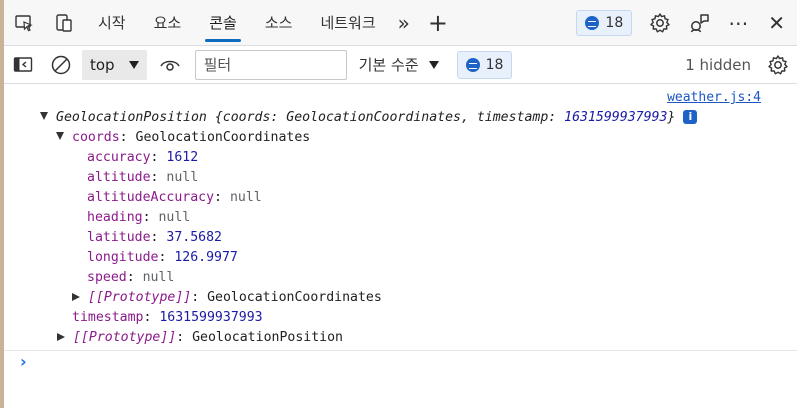 The height and width of the screenshot is (408, 797). What do you see at coordinates (512, 117) in the screenshot?
I see `preview-mid: , timestamp:` at bounding box center [512, 117].